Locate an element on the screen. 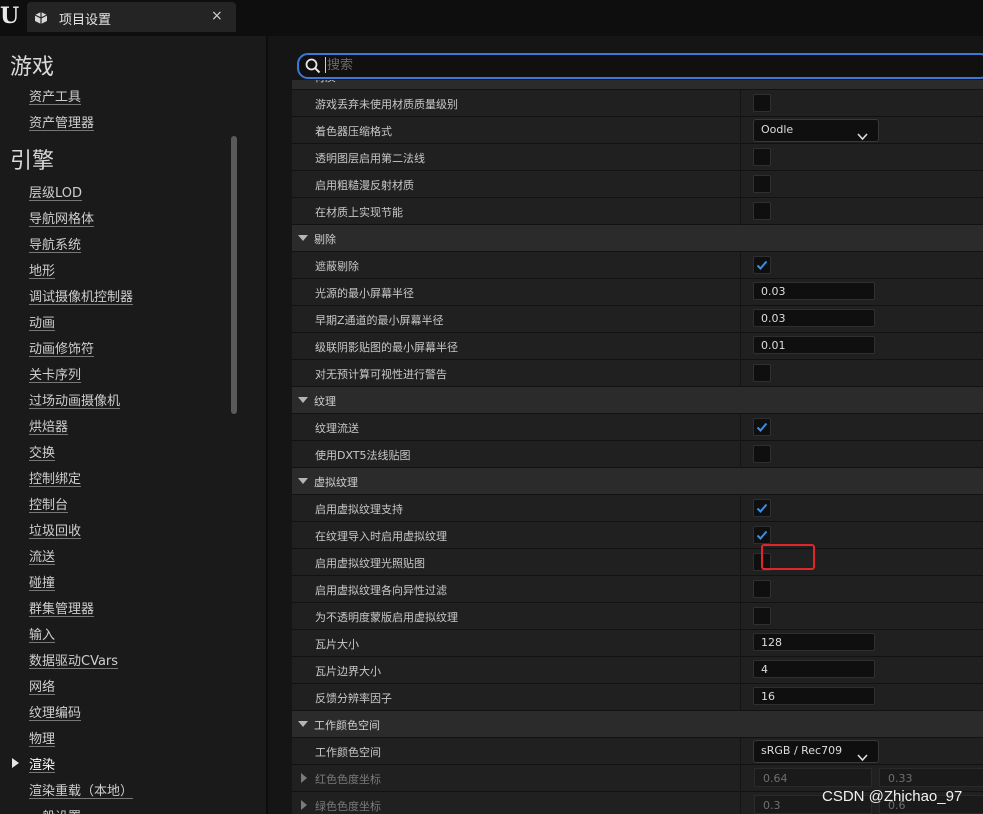 The height and width of the screenshot is (814, 983). sidebar-item: 输入 is located at coordinates (42, 633).